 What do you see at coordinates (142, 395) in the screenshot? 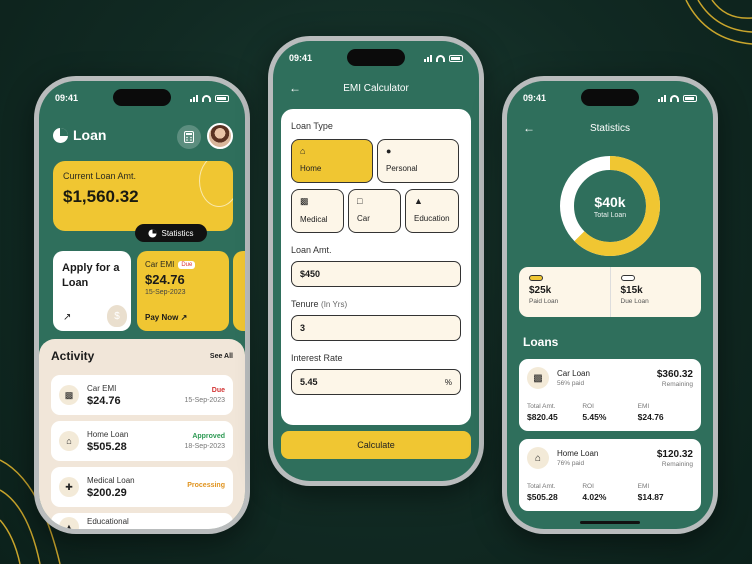
I see `activity-item: ▩ Car EMI $24.76 Due 15-Sep-2023` at bounding box center [142, 395].